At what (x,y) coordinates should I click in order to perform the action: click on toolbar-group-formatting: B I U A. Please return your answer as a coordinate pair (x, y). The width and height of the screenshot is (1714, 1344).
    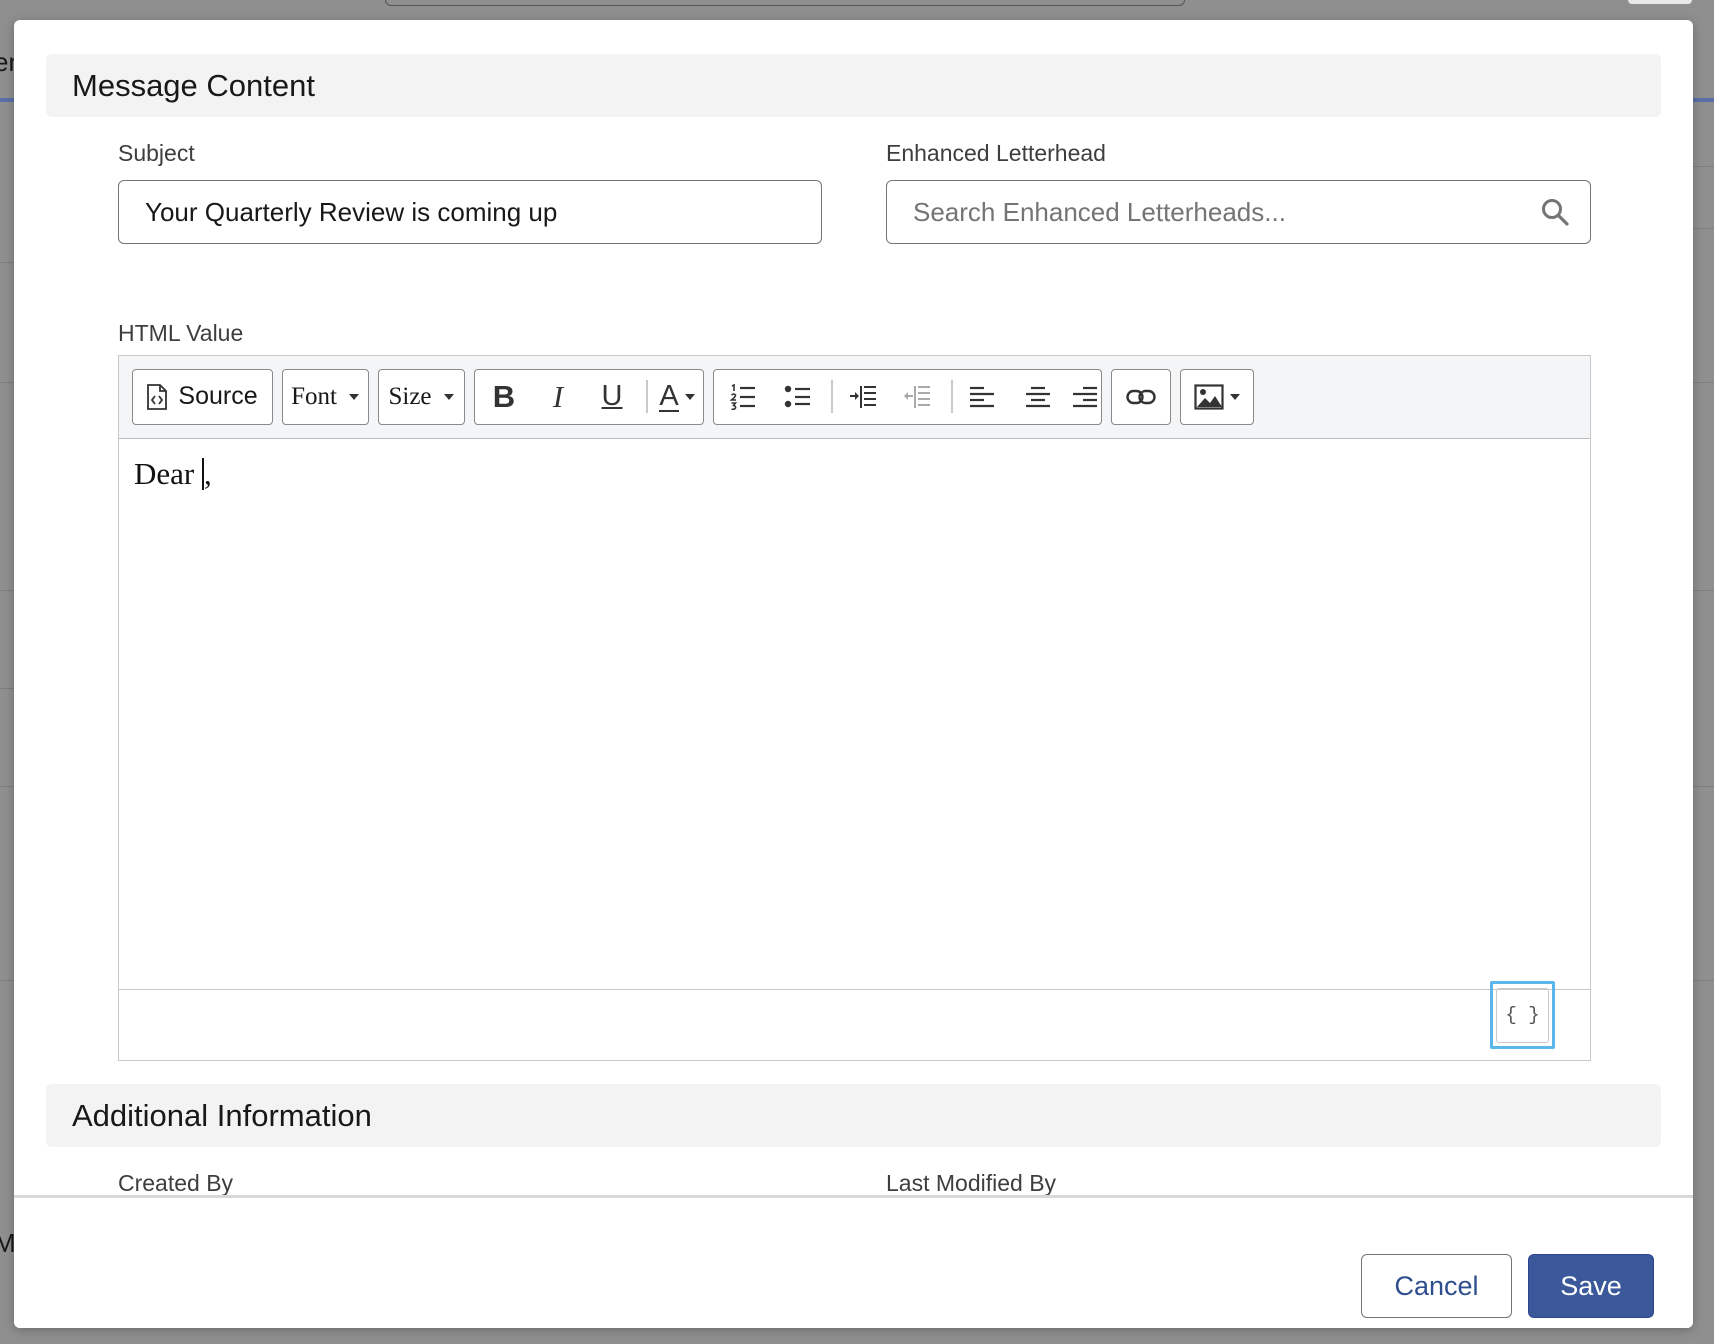
    Looking at the image, I should click on (589, 397).